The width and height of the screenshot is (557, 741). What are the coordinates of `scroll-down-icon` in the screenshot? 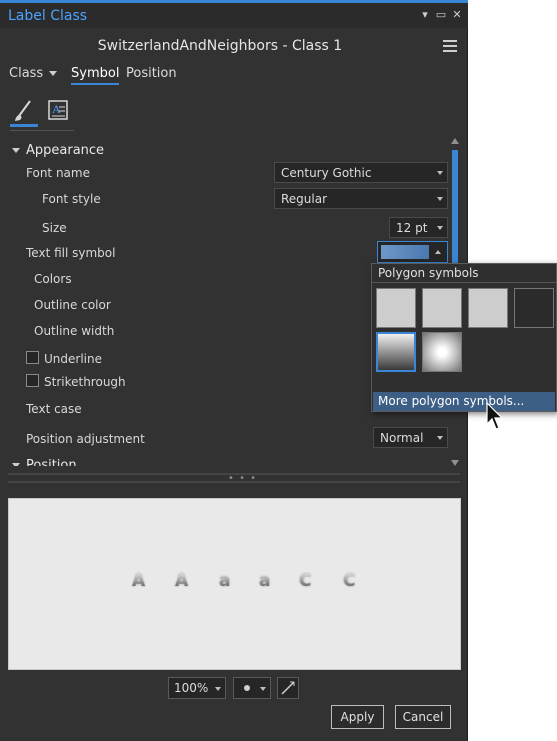 It's located at (455, 463).